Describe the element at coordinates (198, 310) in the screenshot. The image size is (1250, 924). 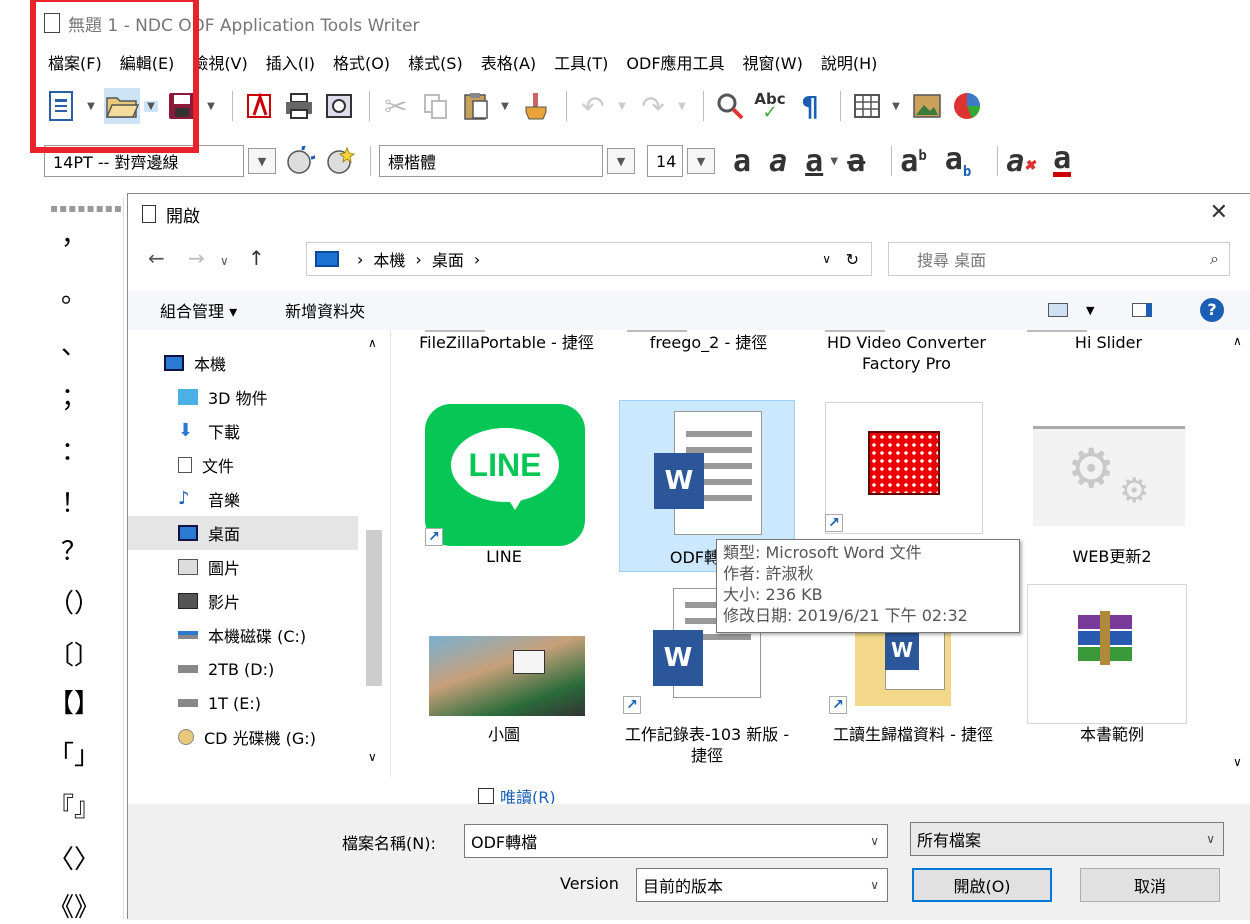
I see `organize-button: 組合管理 ▾` at that location.